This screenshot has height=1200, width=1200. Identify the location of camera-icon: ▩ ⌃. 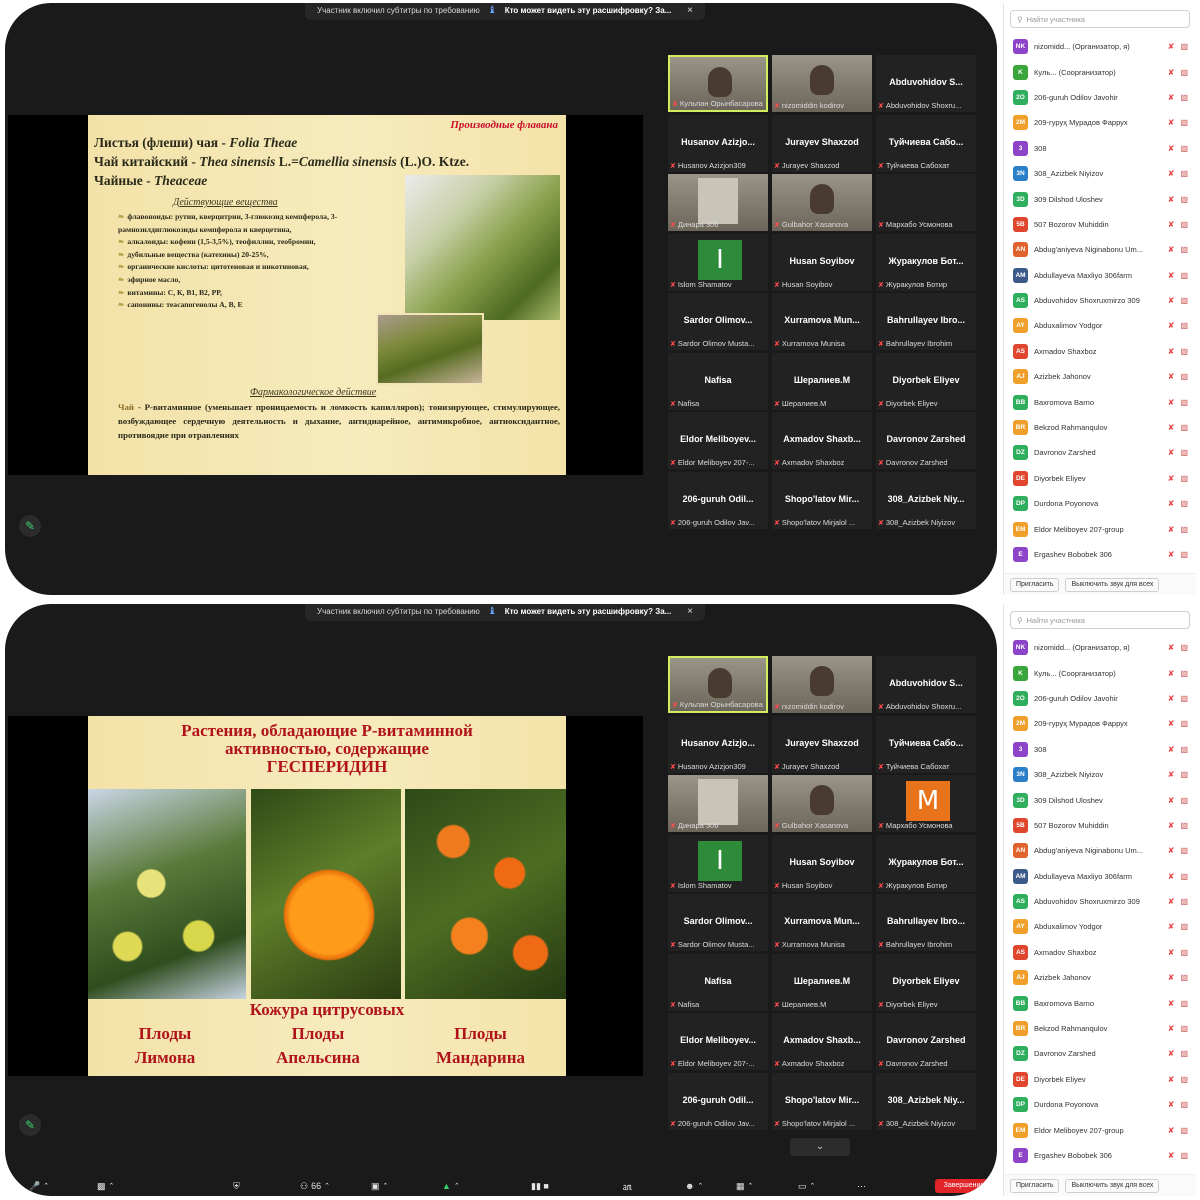
(105, 1186).